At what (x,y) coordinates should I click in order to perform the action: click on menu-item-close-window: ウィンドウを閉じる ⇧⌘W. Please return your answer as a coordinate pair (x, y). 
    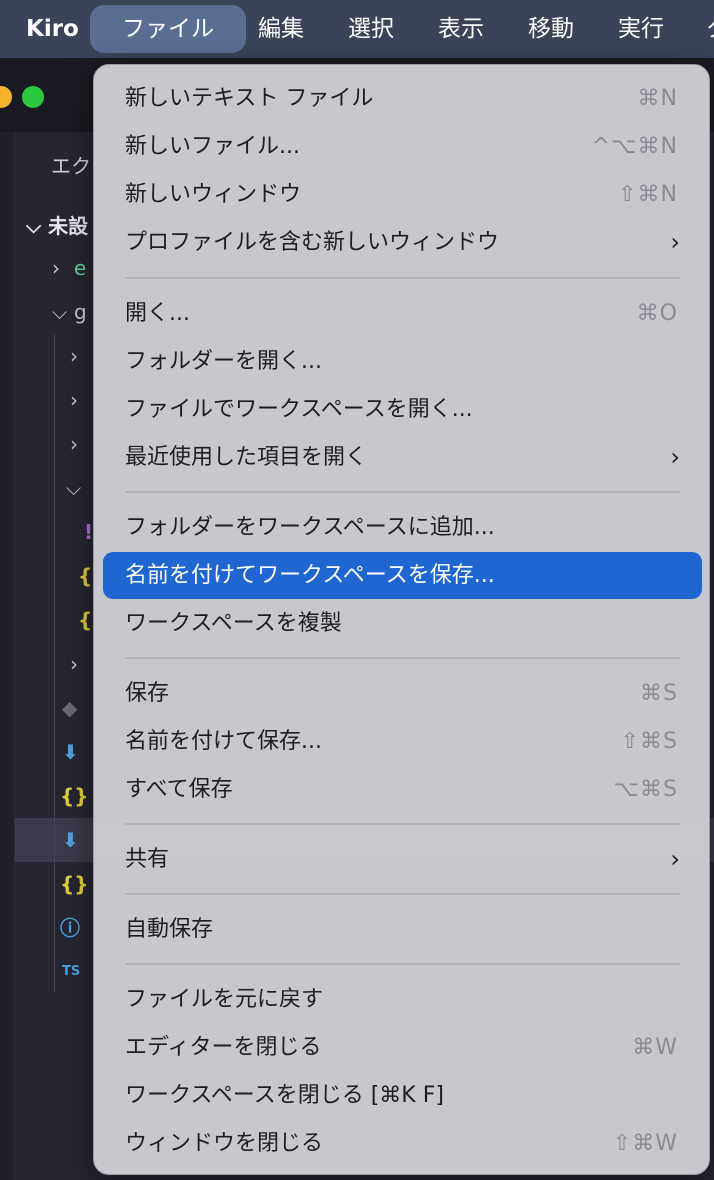
    Looking at the image, I should click on (402, 1143).